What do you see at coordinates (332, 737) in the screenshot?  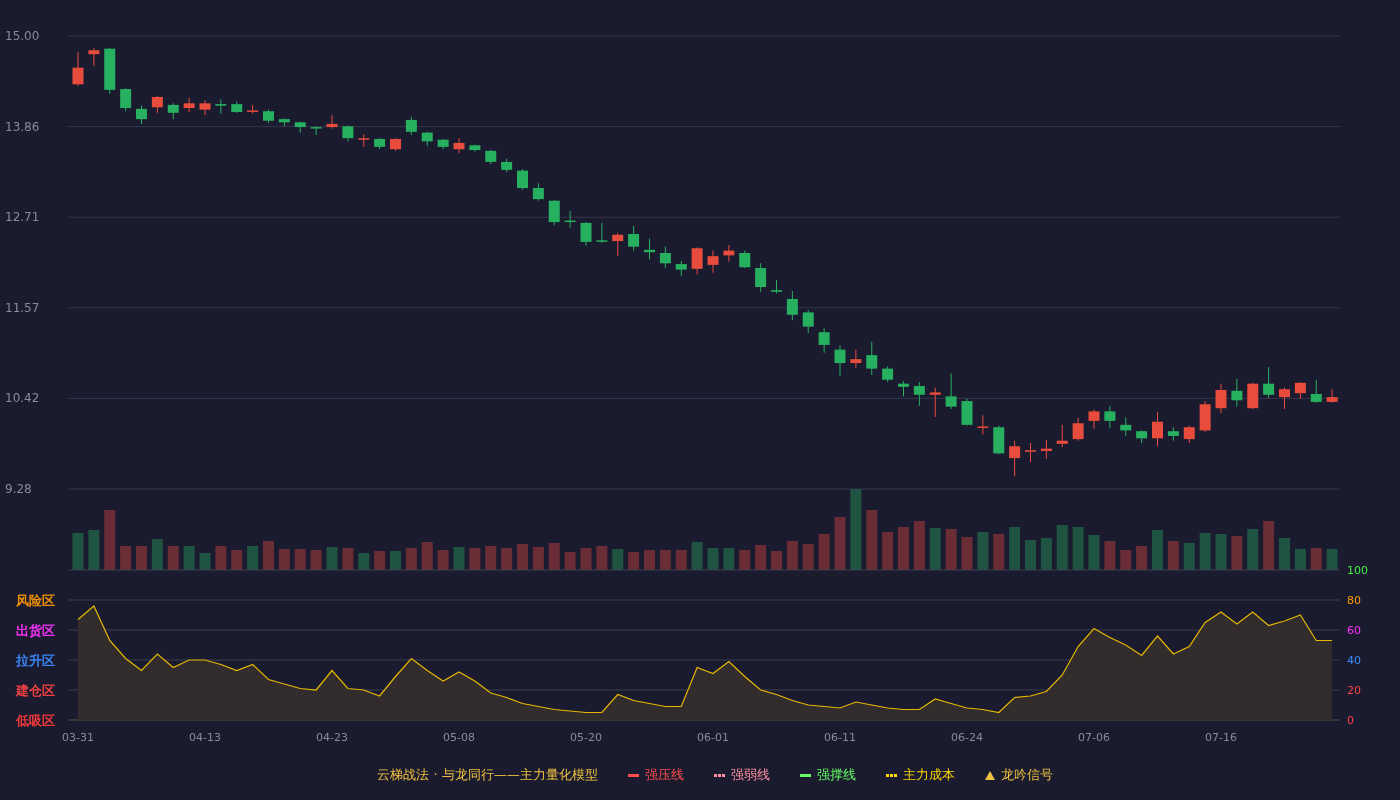 I see `date-label: 04-23` at bounding box center [332, 737].